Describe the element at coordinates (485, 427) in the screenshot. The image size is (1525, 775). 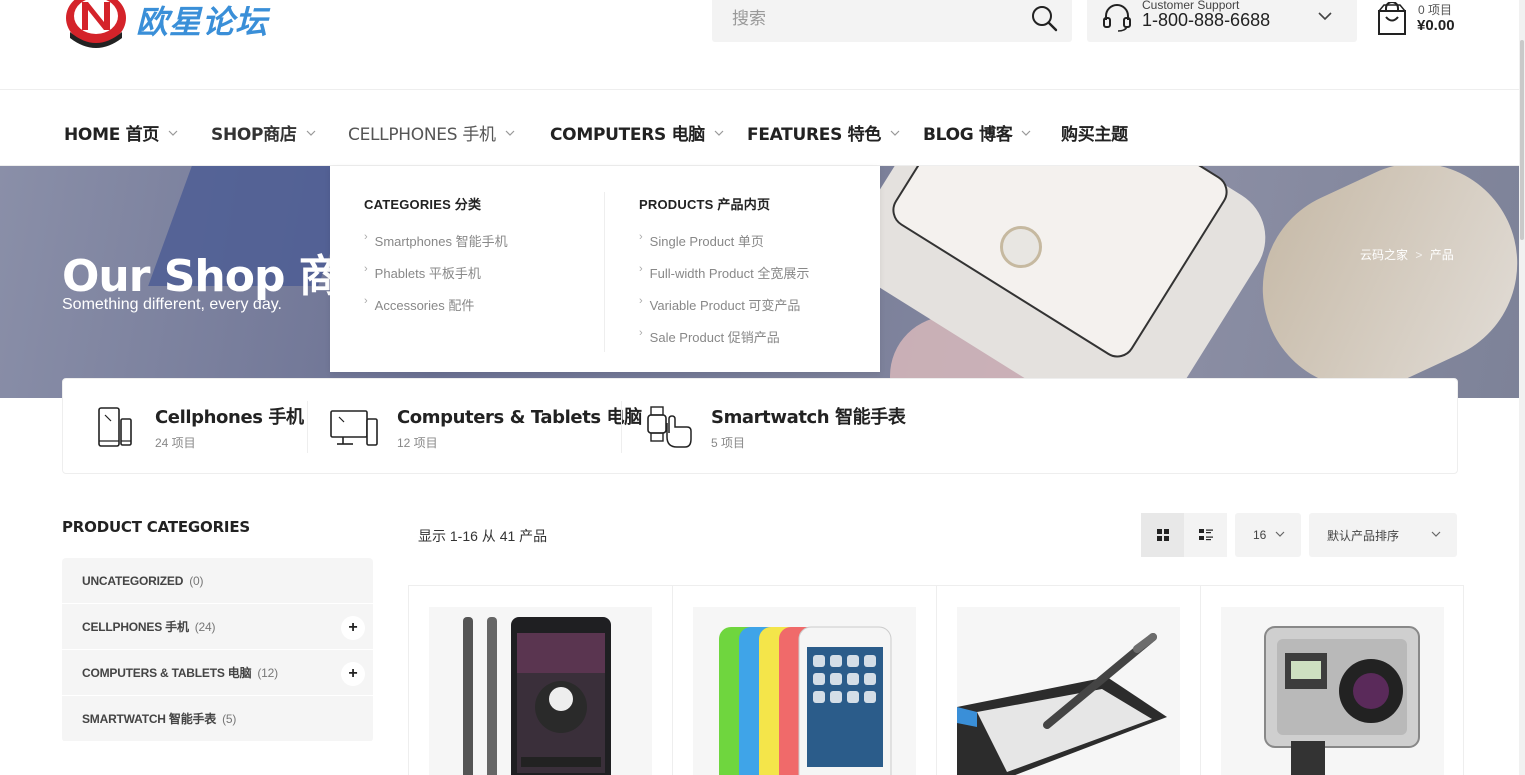
I see `category-card-computers: Computers & Tablets 电脑 12 项目` at that location.